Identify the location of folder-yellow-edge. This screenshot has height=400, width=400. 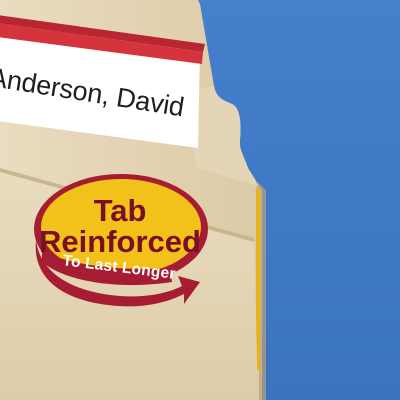
(258, 278).